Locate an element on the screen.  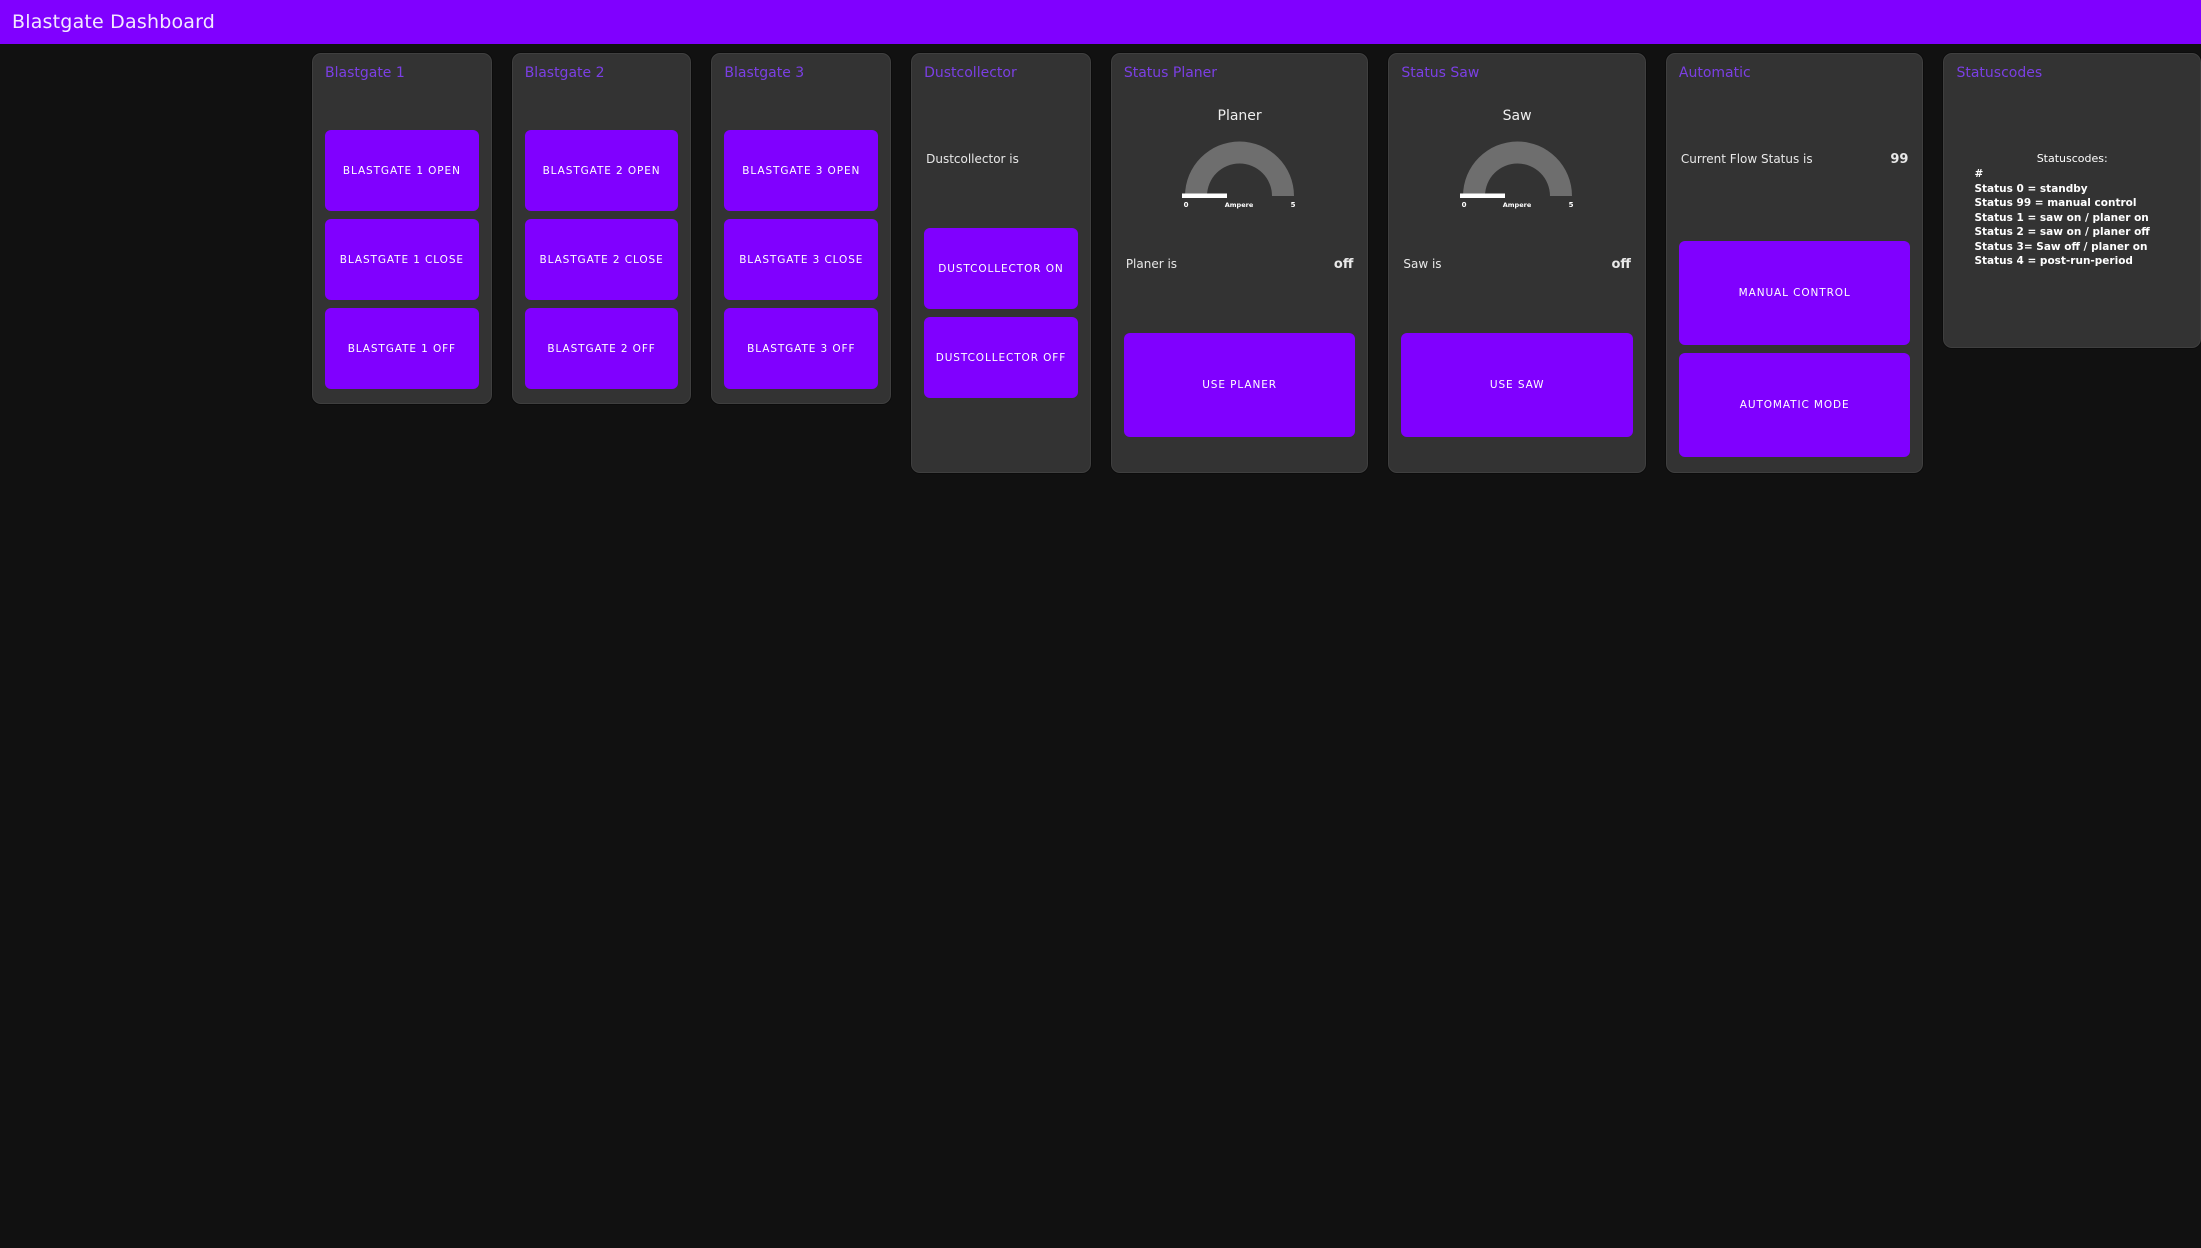
saw-gauge: Saw 0 5 Ampere is located at coordinates (1517, 159).